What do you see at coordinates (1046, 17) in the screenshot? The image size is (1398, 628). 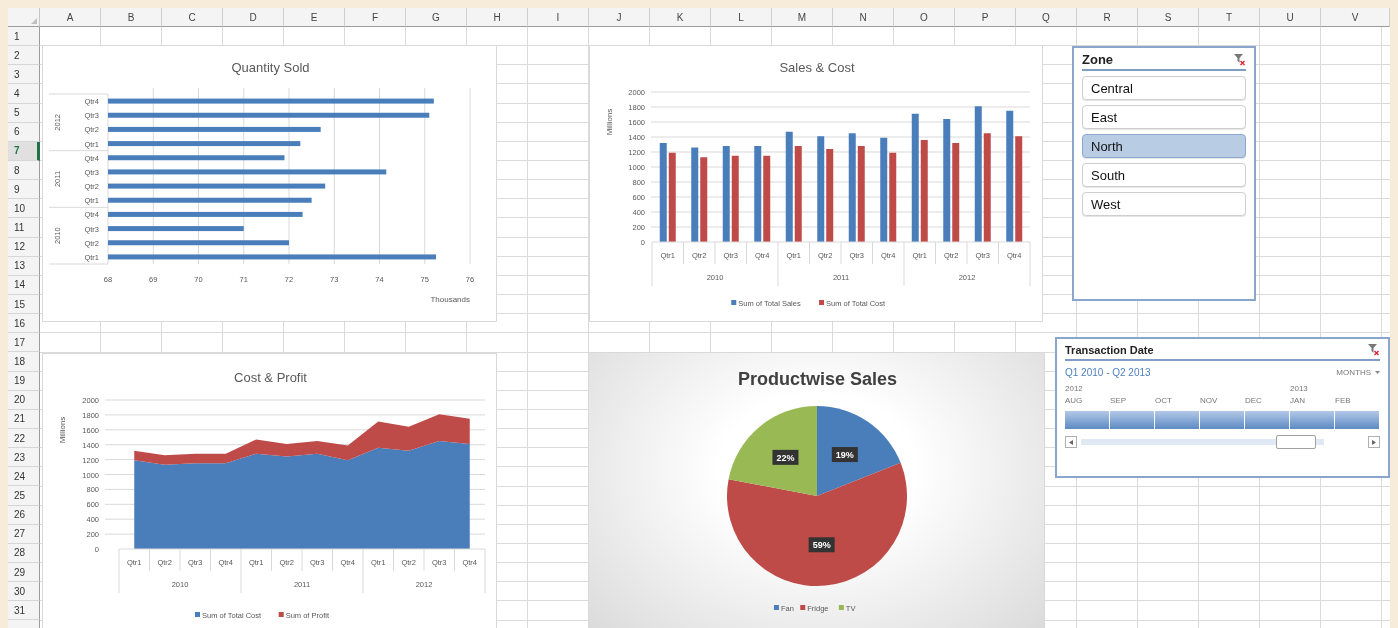 I see `column-header: Q` at bounding box center [1046, 17].